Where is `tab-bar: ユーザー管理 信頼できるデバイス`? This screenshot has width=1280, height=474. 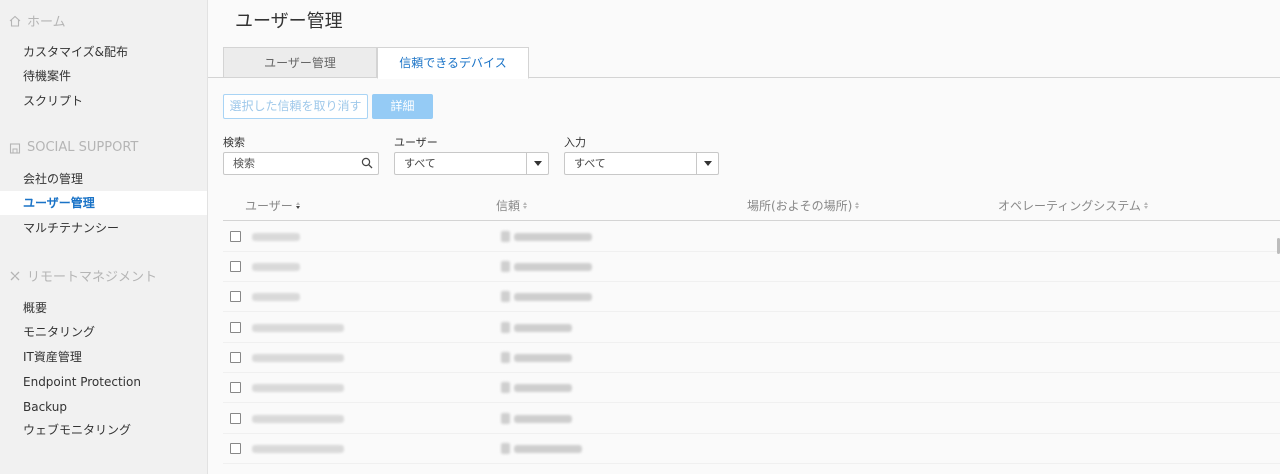 tab-bar: ユーザー管理 信頼できるデバイス is located at coordinates (744, 63).